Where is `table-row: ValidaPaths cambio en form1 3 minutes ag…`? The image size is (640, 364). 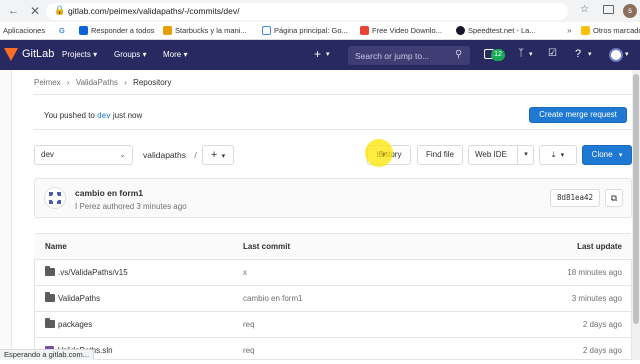 table-row: ValidaPaths cambio en form1 3 minutes ag… is located at coordinates (333, 299).